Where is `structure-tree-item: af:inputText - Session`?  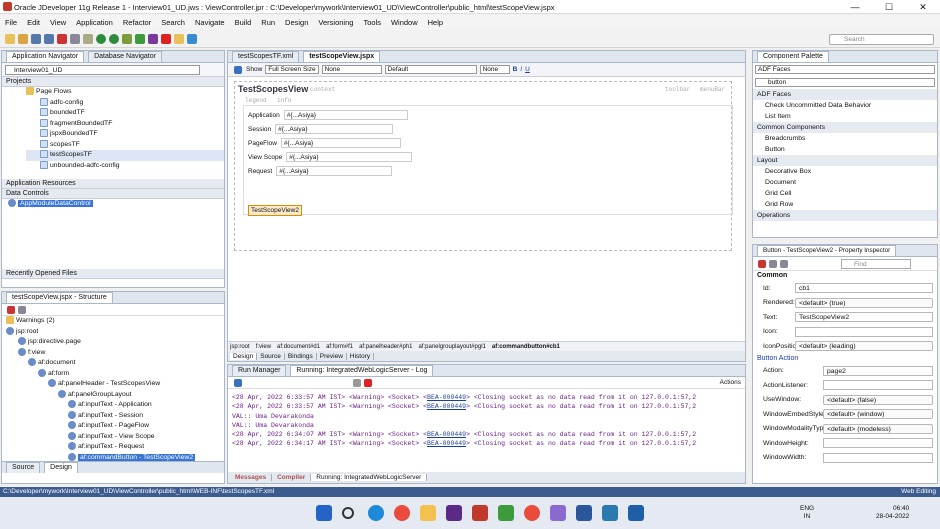
structure-tree-item: af:inputText - Session is located at coordinates (115, 416).